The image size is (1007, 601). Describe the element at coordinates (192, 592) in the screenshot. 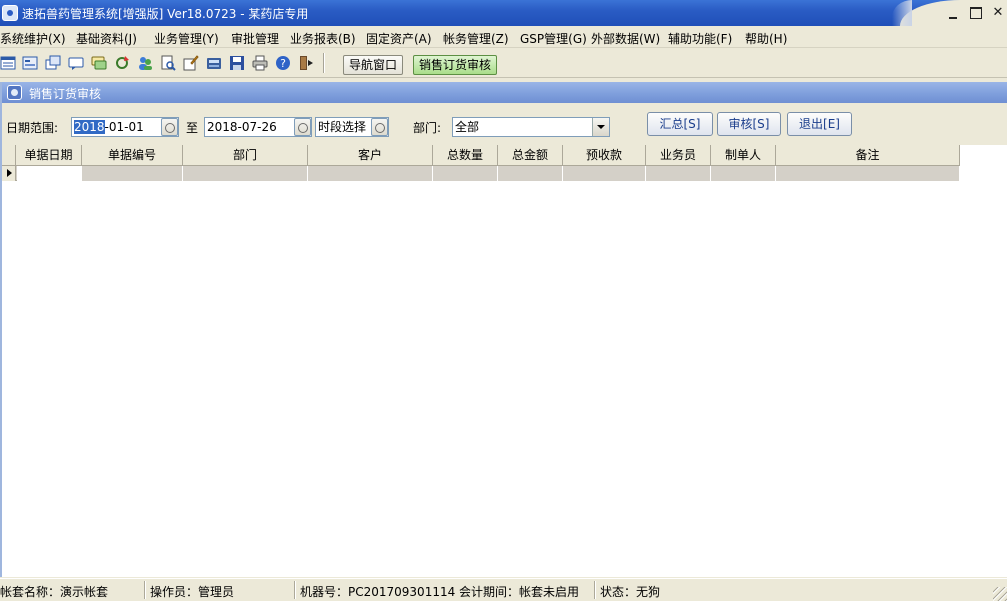

I see `status-operator: 操作员：管理员` at that location.